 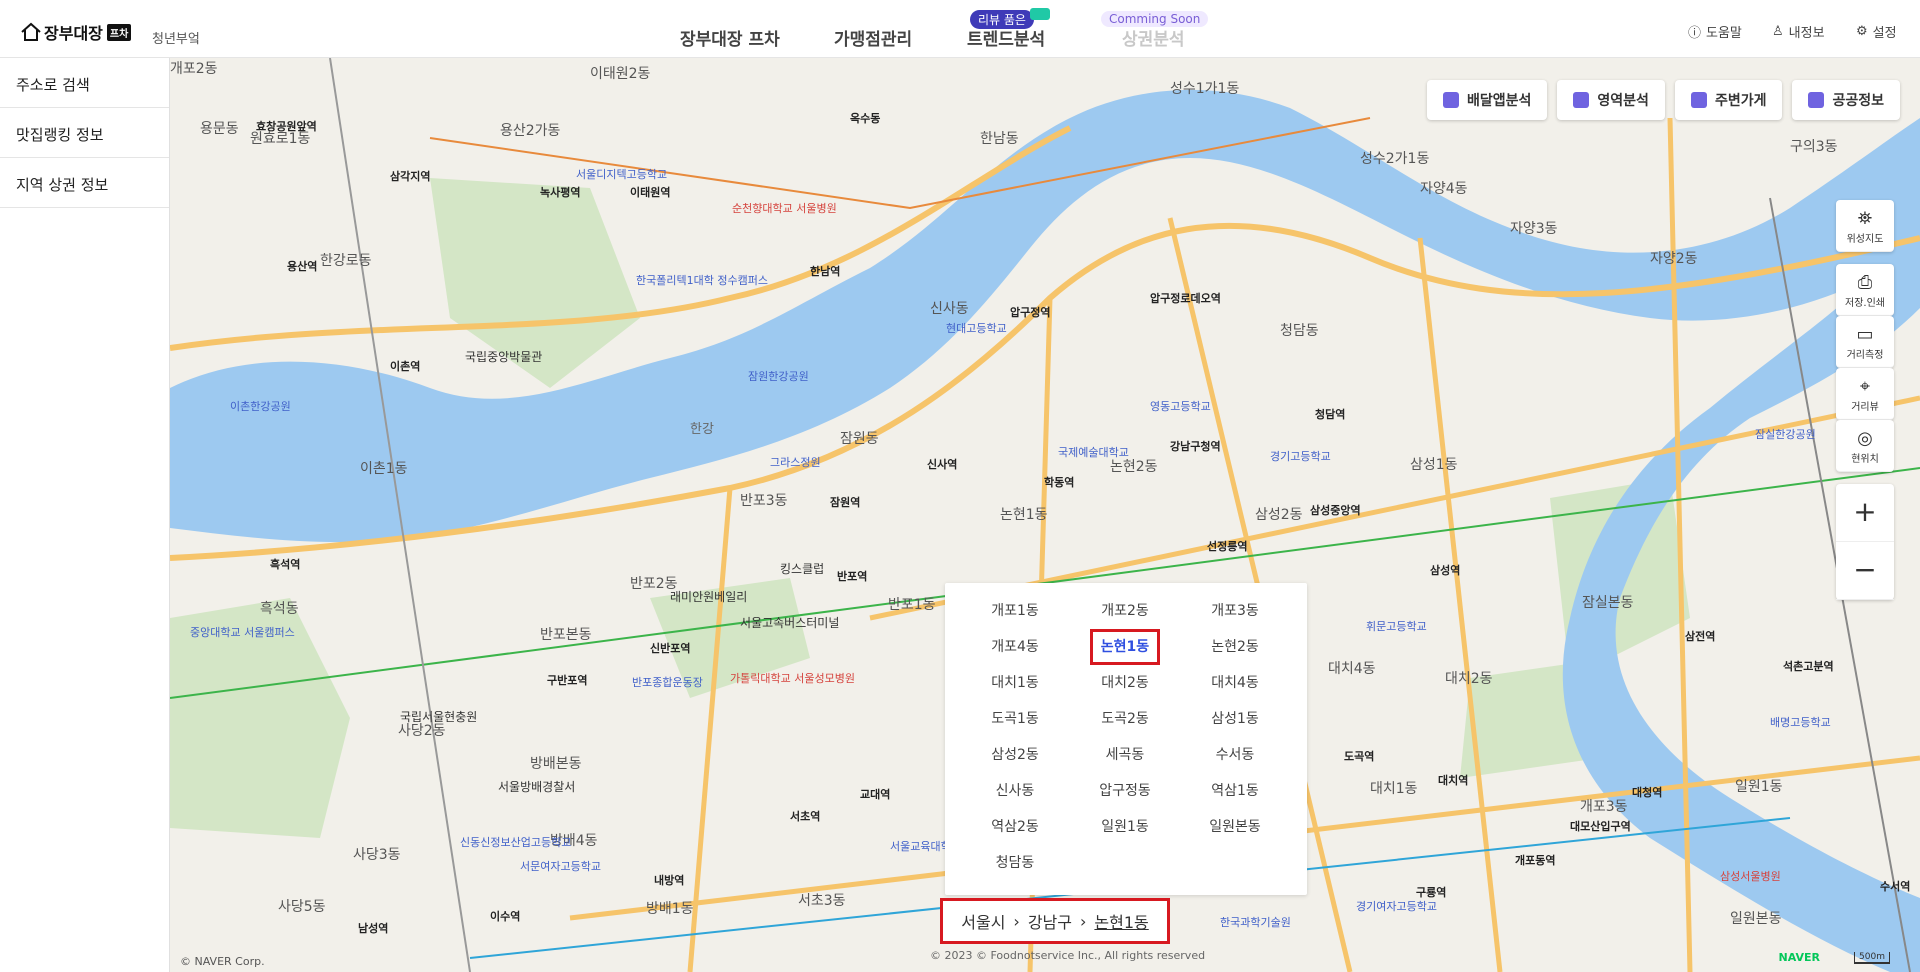 What do you see at coordinates (1235, 683) in the screenshot?
I see `dong-option: 대치4동` at bounding box center [1235, 683].